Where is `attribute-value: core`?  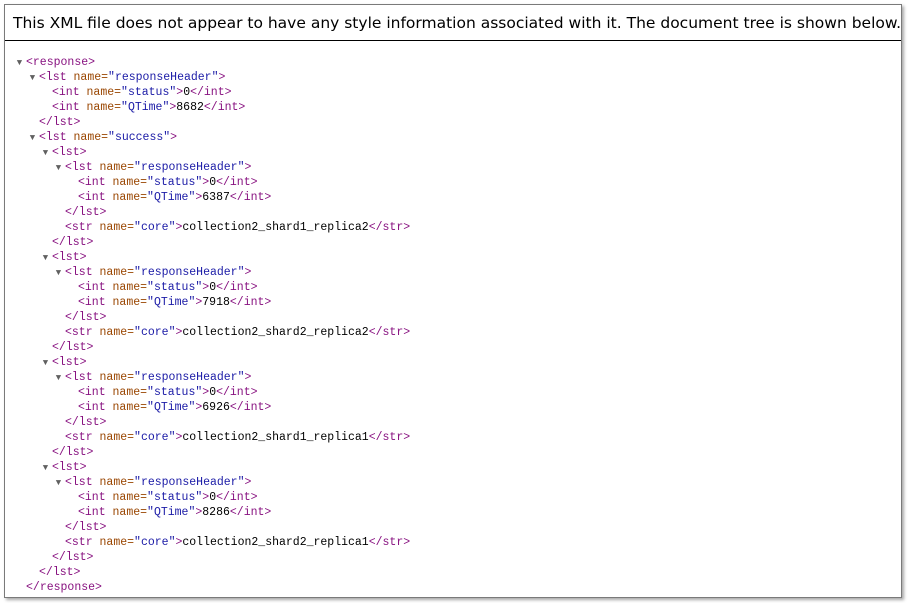
attribute-value: core is located at coordinates (154, 437).